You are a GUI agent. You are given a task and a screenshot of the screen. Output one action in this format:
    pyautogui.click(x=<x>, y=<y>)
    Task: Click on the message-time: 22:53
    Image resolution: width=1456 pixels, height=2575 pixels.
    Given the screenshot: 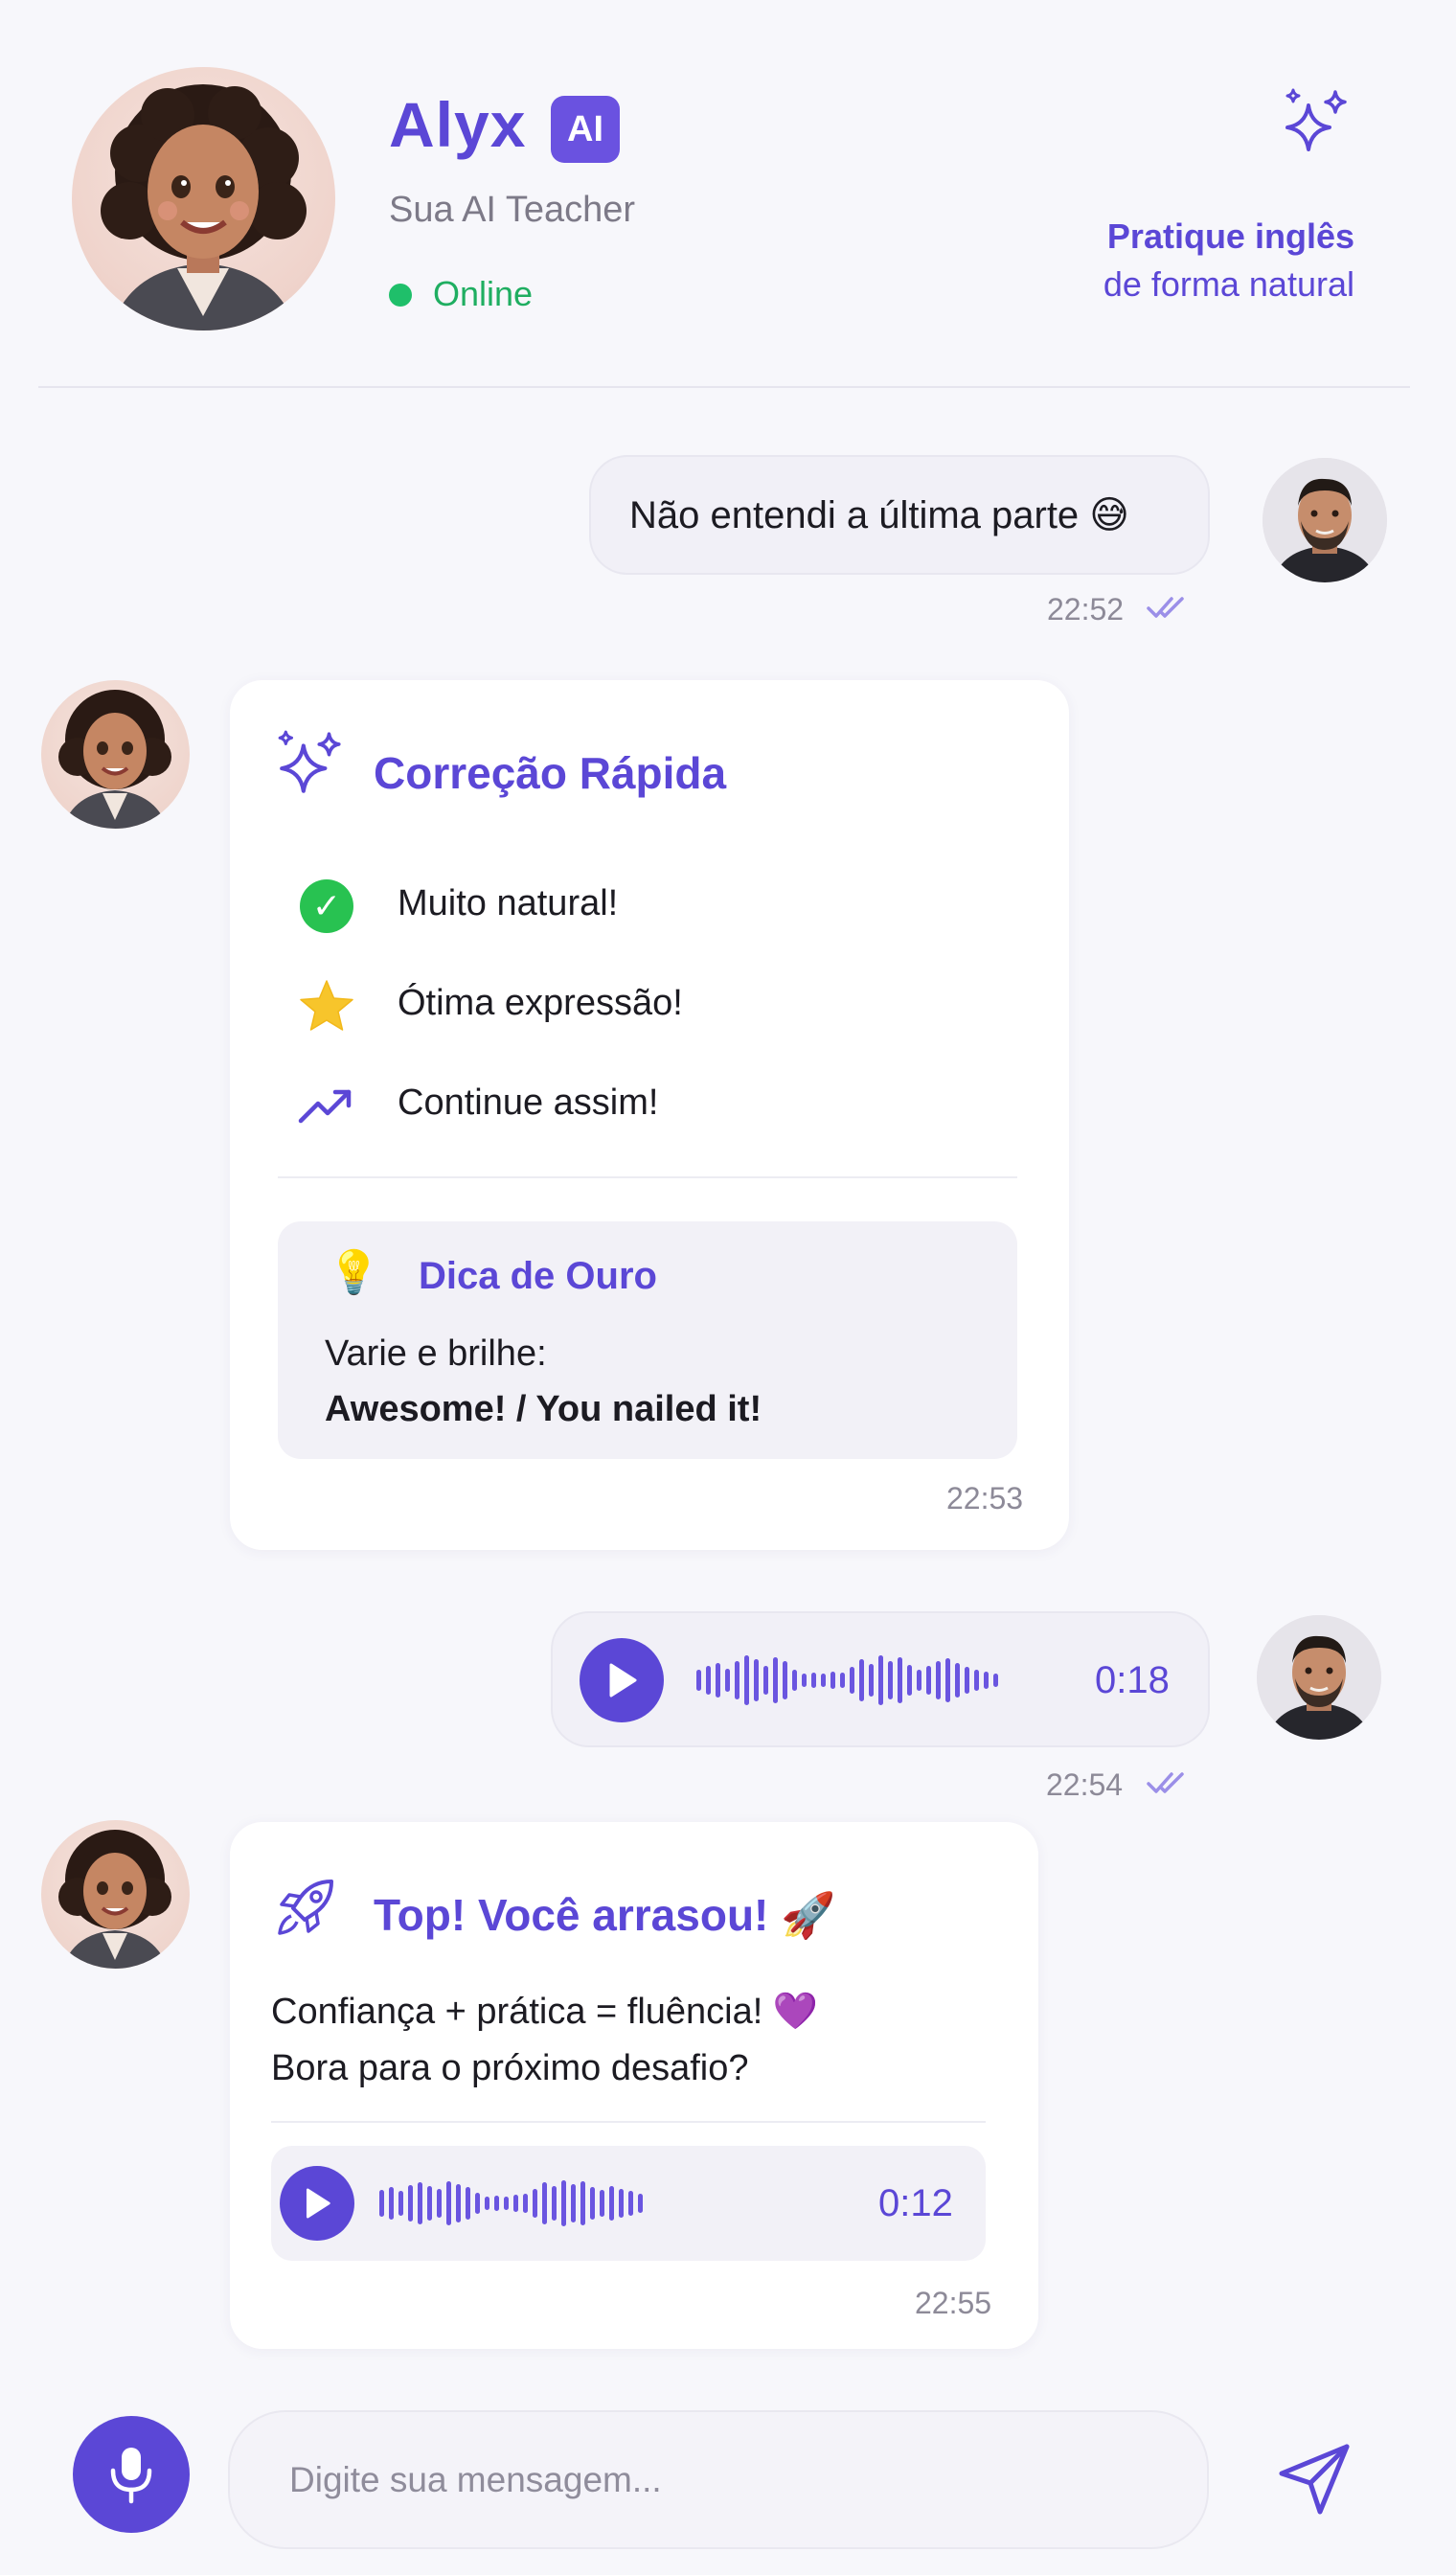 What is the action you would take?
    pyautogui.click(x=985, y=1498)
    